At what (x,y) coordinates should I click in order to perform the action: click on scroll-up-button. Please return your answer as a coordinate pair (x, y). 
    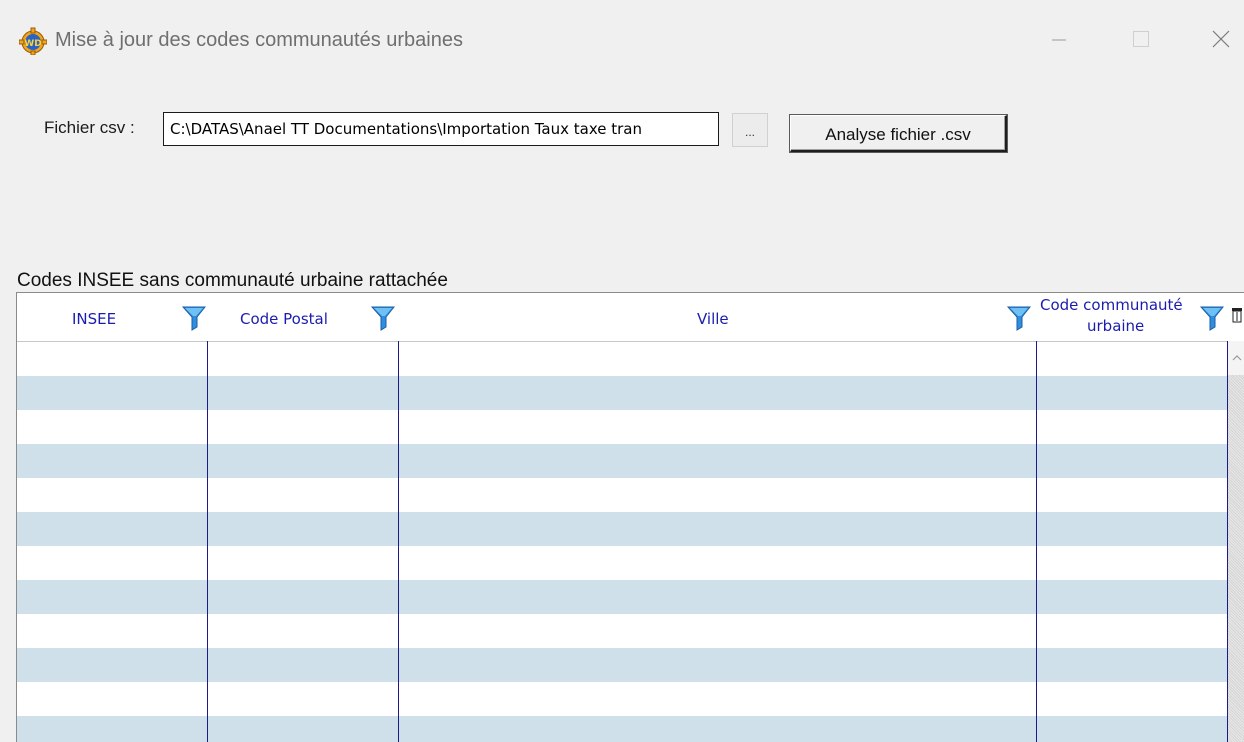
    Looking at the image, I should click on (1236, 358).